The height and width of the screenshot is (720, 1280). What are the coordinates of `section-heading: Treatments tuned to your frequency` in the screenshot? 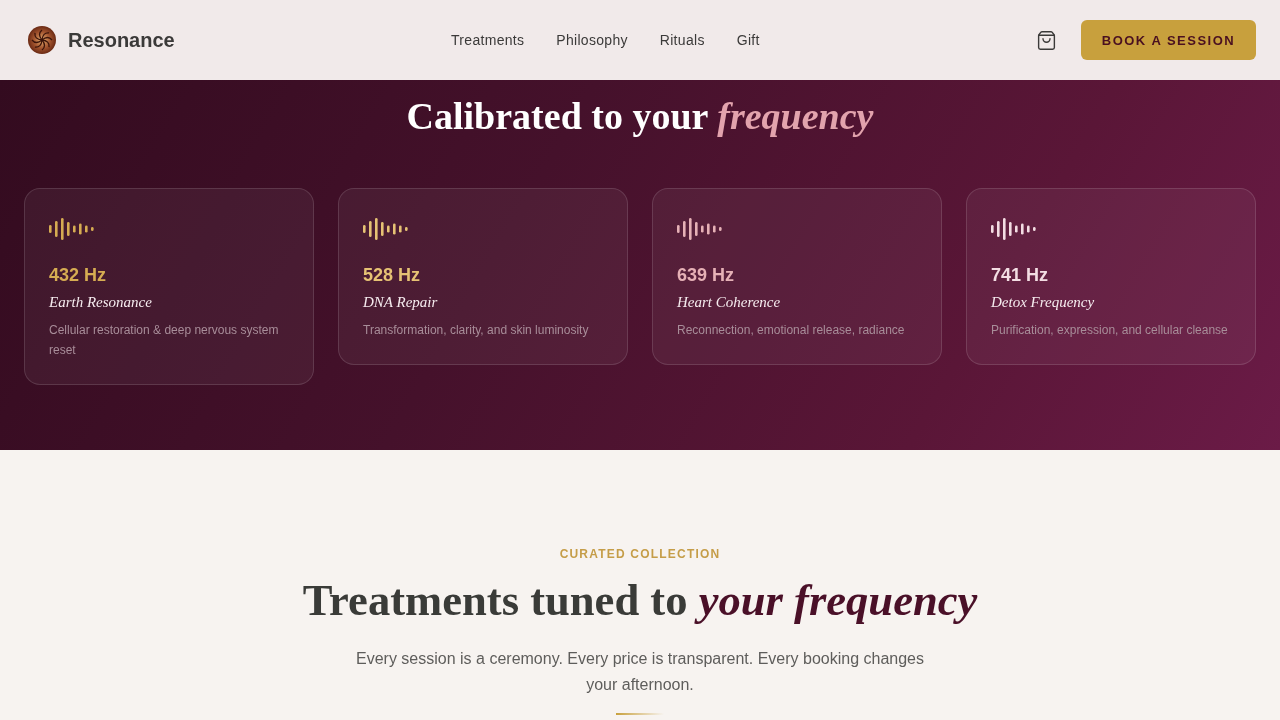 It's located at (640, 600).